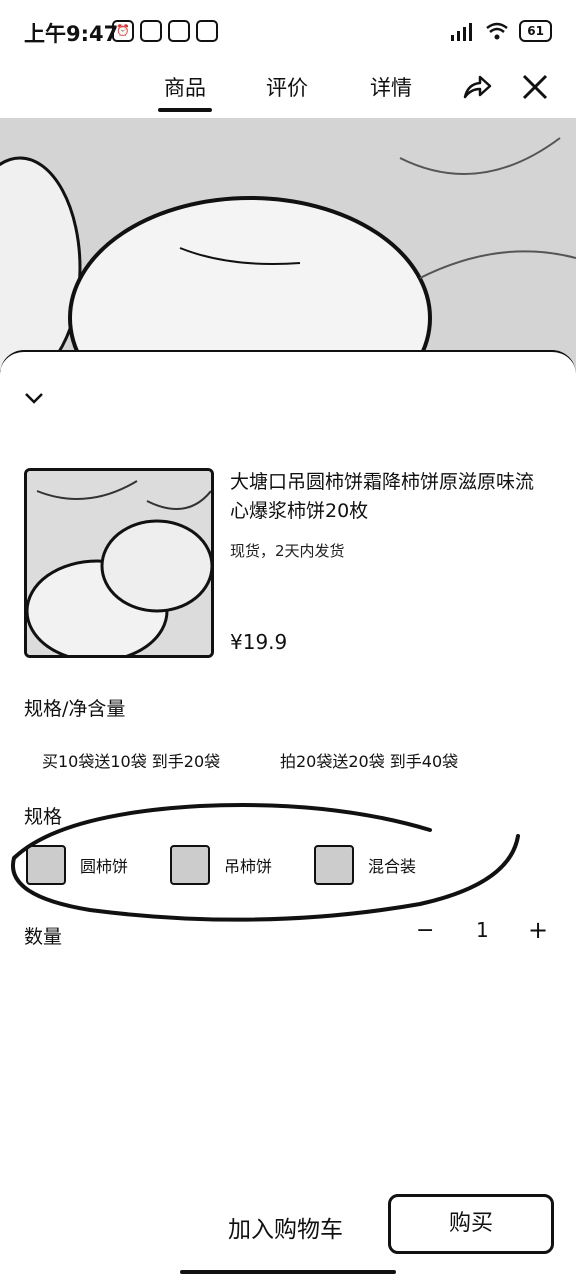 Image resolution: width=576 pixels, height=1282 pixels. I want to click on buy-button: 购买, so click(471, 1224).